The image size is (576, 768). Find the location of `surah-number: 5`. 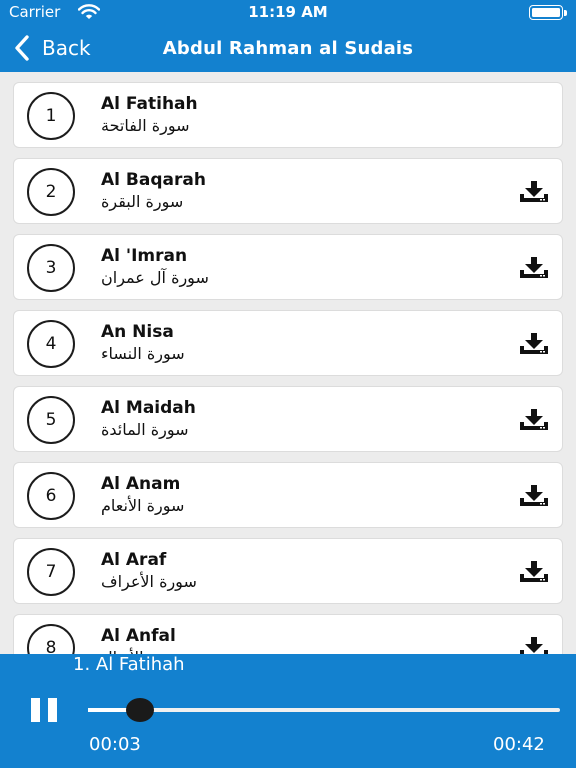

surah-number: 5 is located at coordinates (51, 420).